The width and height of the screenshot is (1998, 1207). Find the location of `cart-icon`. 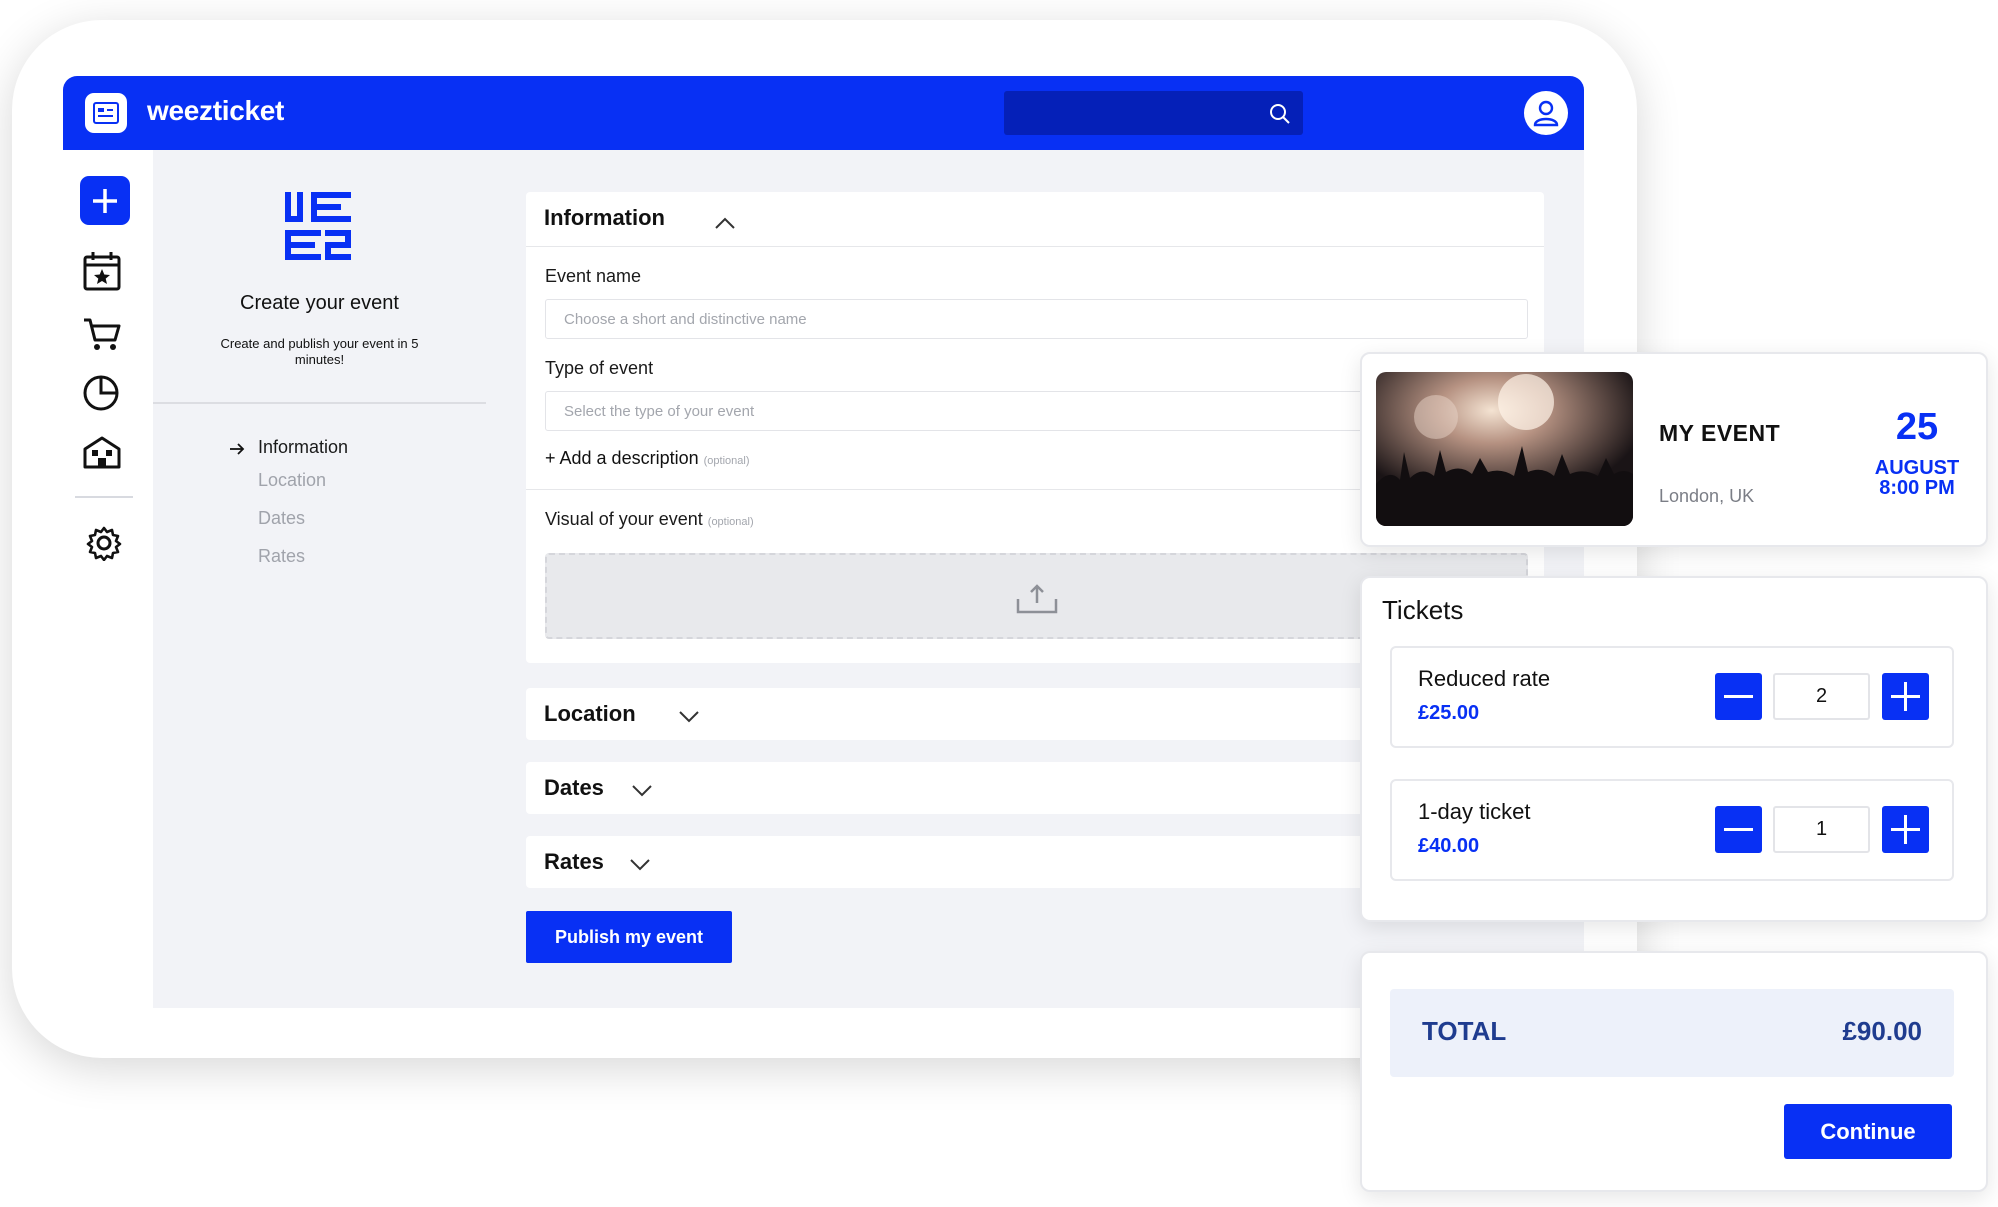

cart-icon is located at coordinates (102, 334).